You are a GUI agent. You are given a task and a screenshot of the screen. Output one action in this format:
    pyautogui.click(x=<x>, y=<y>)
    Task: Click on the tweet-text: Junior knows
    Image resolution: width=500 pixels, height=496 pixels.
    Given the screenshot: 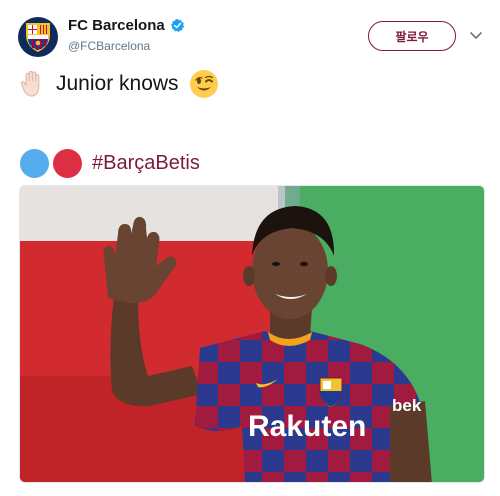 What is the action you would take?
    pyautogui.click(x=117, y=83)
    